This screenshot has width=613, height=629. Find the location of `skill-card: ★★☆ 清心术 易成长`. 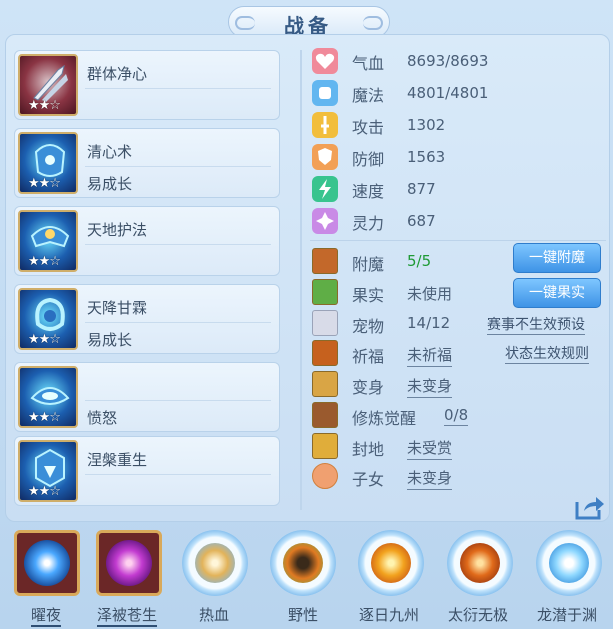

skill-card: ★★☆ 清心术 易成长 is located at coordinates (147, 163).